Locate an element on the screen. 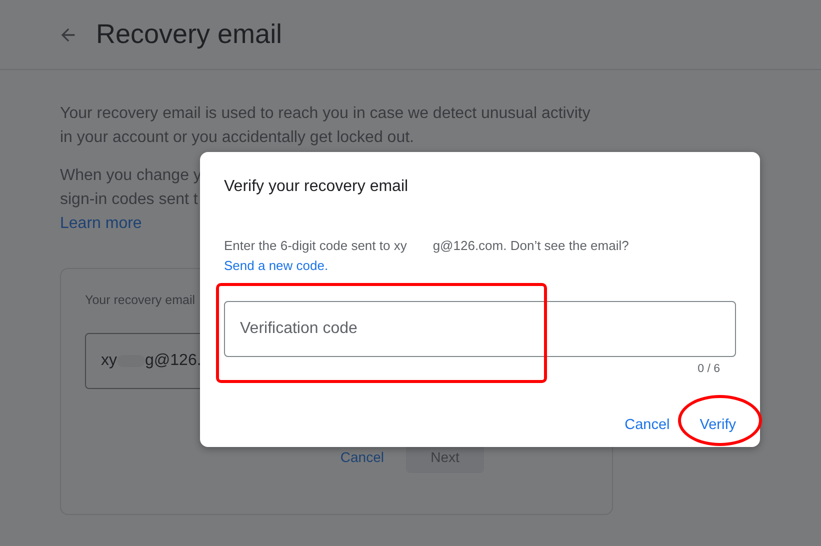 This screenshot has width=821, height=546. verification-code-field: Verification code is located at coordinates (480, 329).